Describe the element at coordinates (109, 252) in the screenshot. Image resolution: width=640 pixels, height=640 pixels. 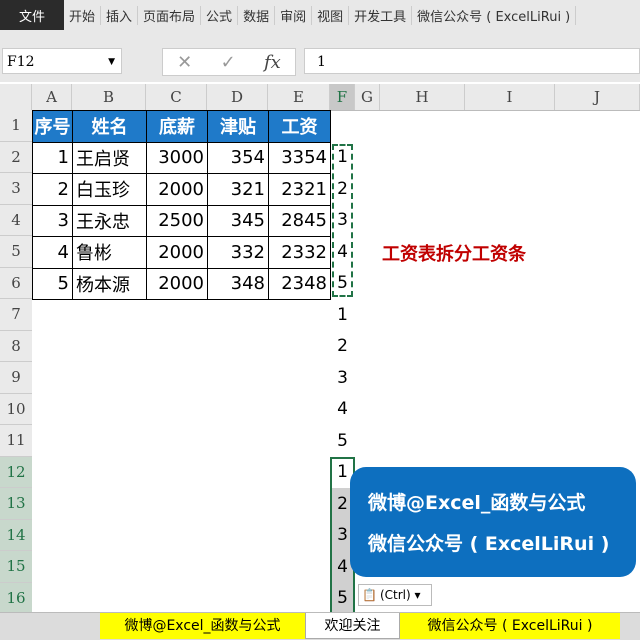
I see `table-cell: 鲁彬` at that location.